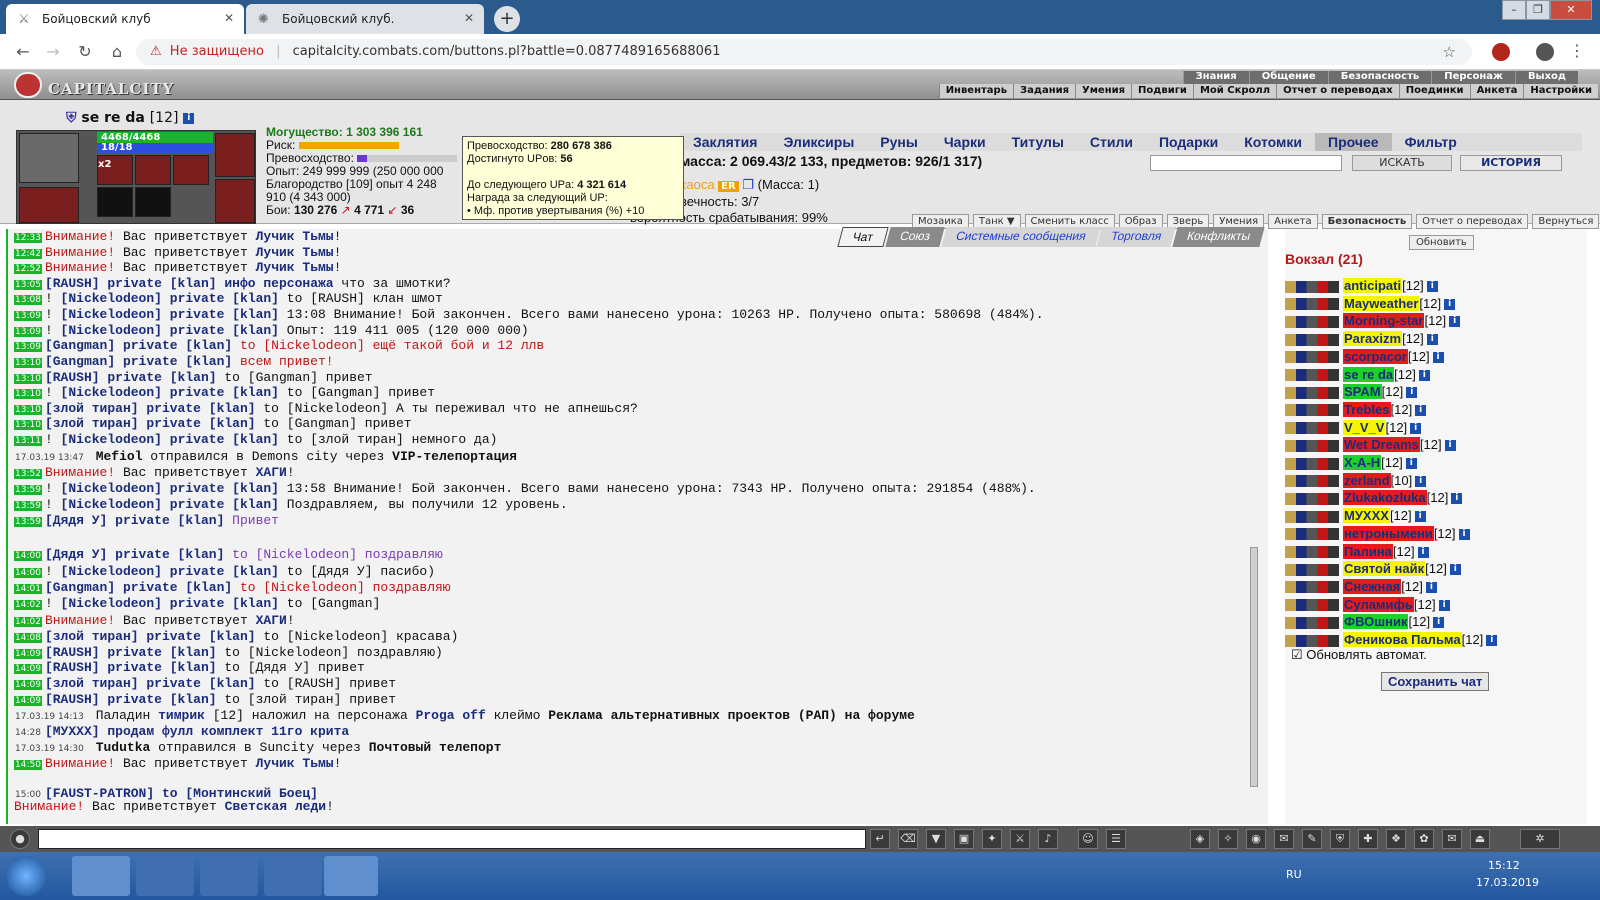  I want to click on chat-nick: продам фулл комплект 11го крита, so click(224, 731).